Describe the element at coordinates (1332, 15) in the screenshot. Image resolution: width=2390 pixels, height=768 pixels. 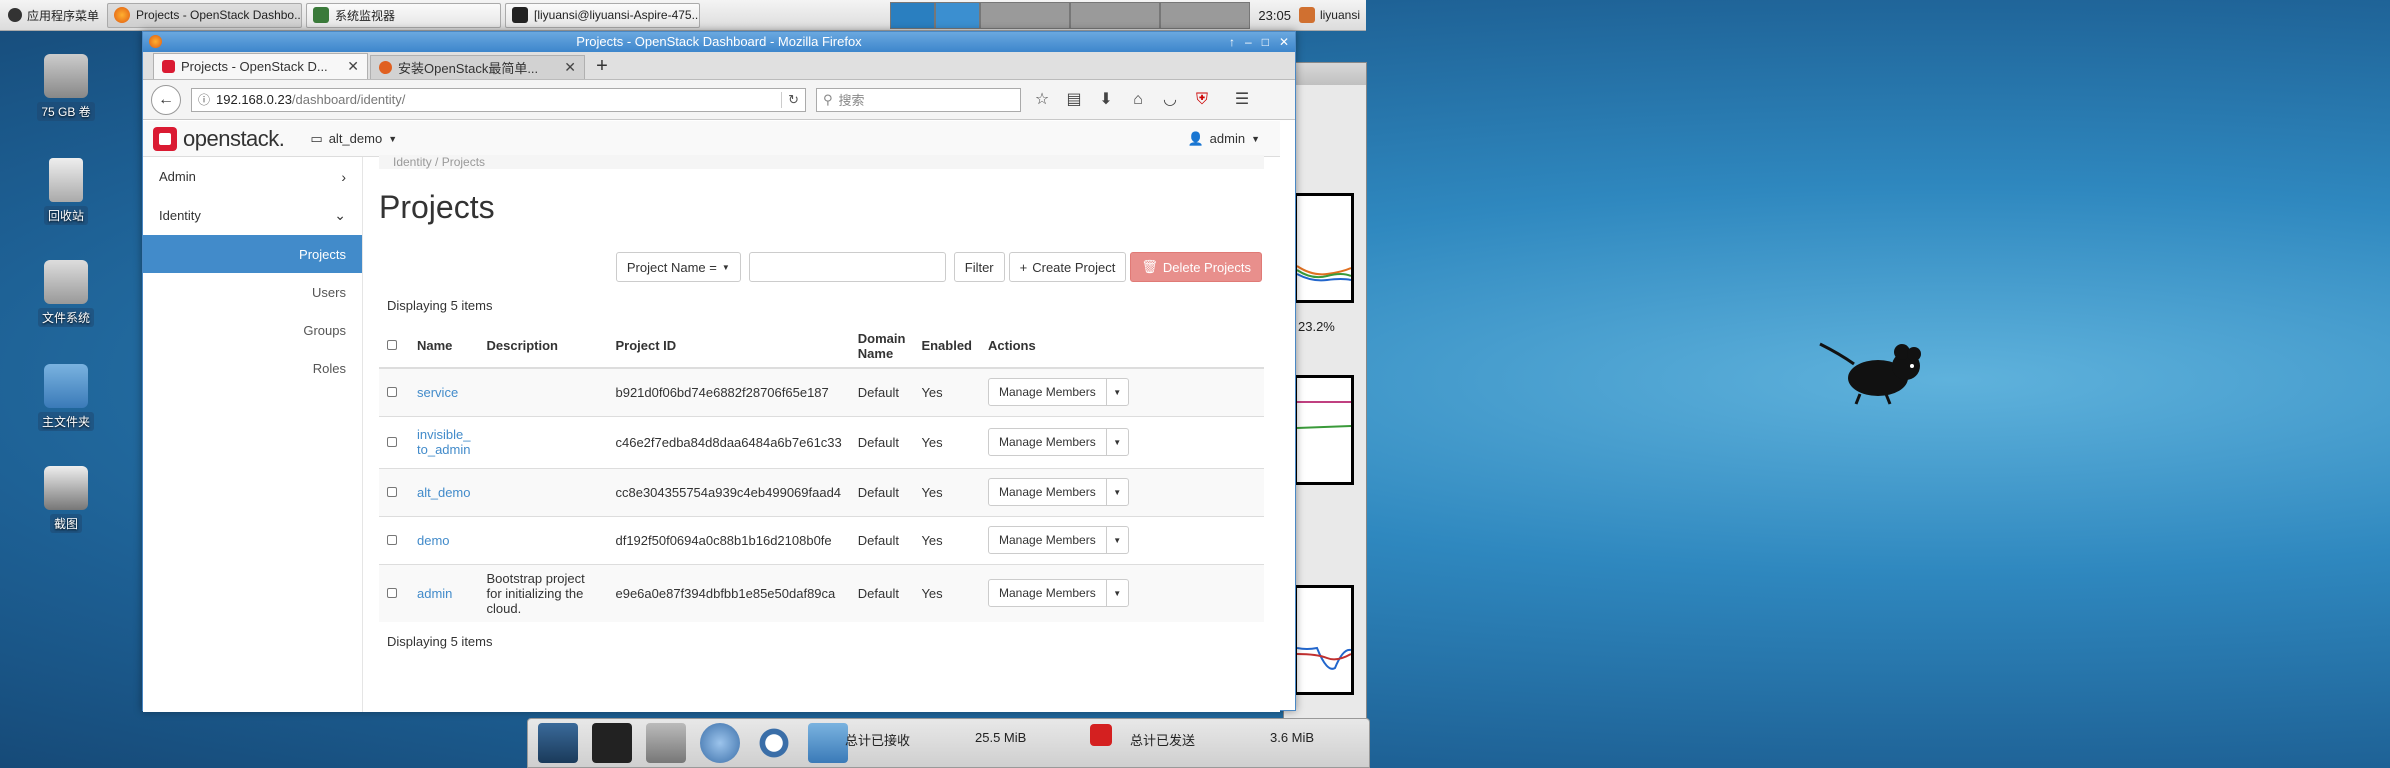
I see `user-menu-taskbar: liyuansi` at that location.